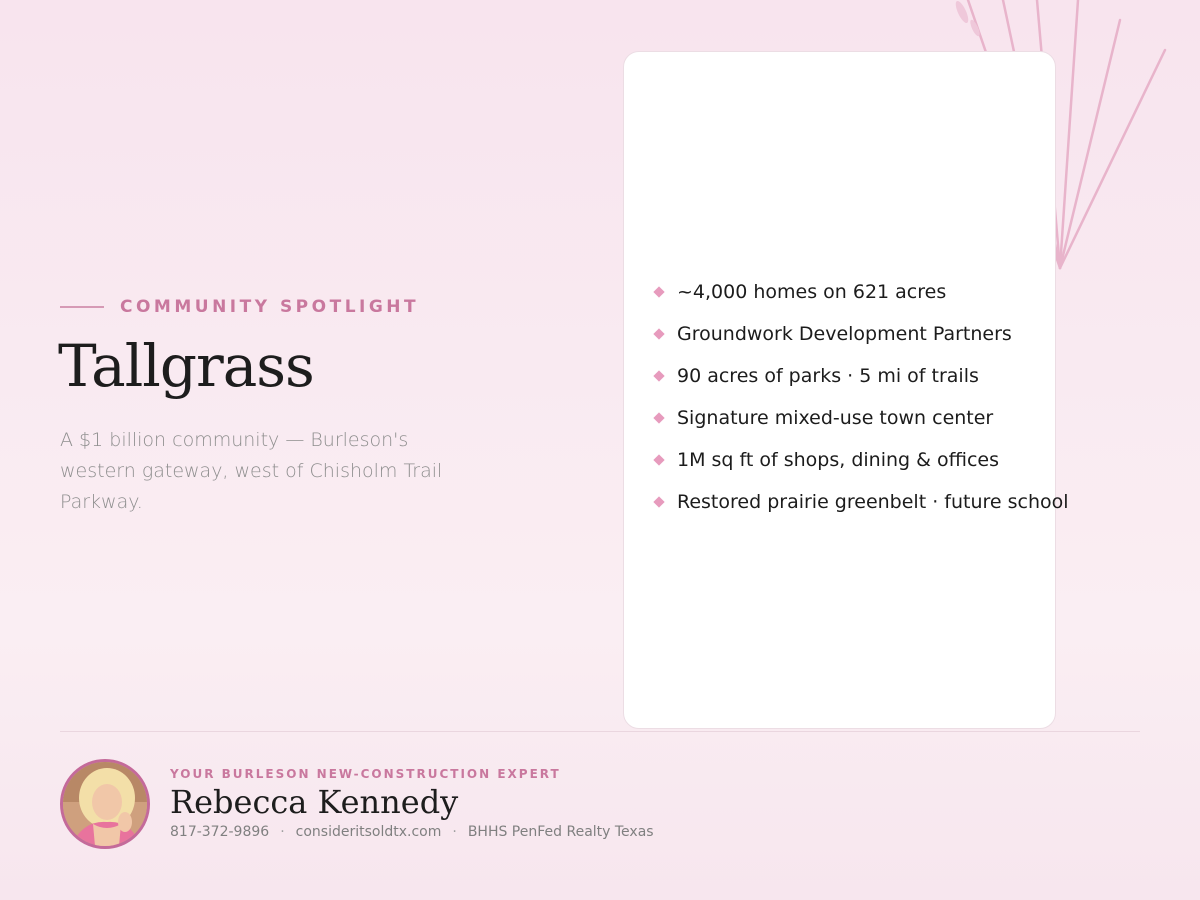  What do you see at coordinates (812, 292) in the screenshot?
I see `highlight-text: ~4,000 homes on 621 acres` at bounding box center [812, 292].